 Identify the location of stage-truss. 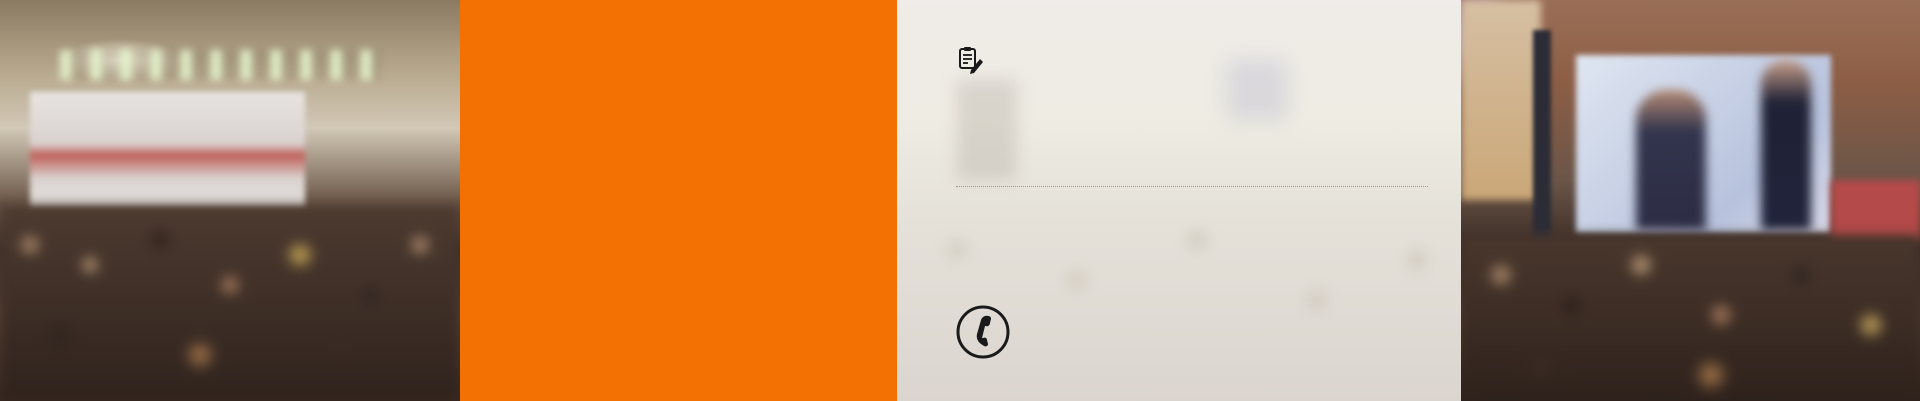
(1542, 135).